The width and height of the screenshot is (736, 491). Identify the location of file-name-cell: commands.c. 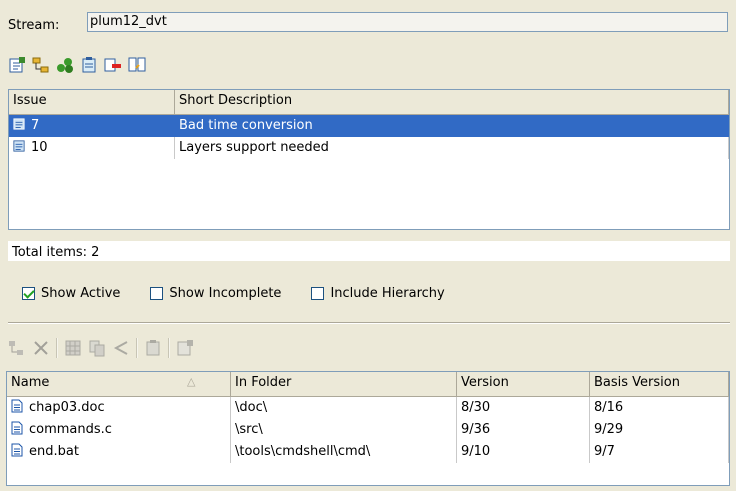
(119, 430).